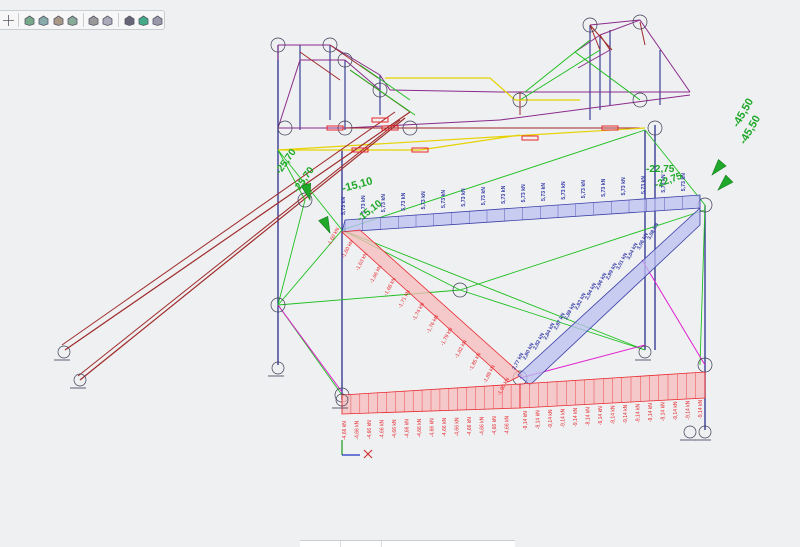  I want to click on right-diagonal-load-label: 2,89 kN, so click(570, 311).